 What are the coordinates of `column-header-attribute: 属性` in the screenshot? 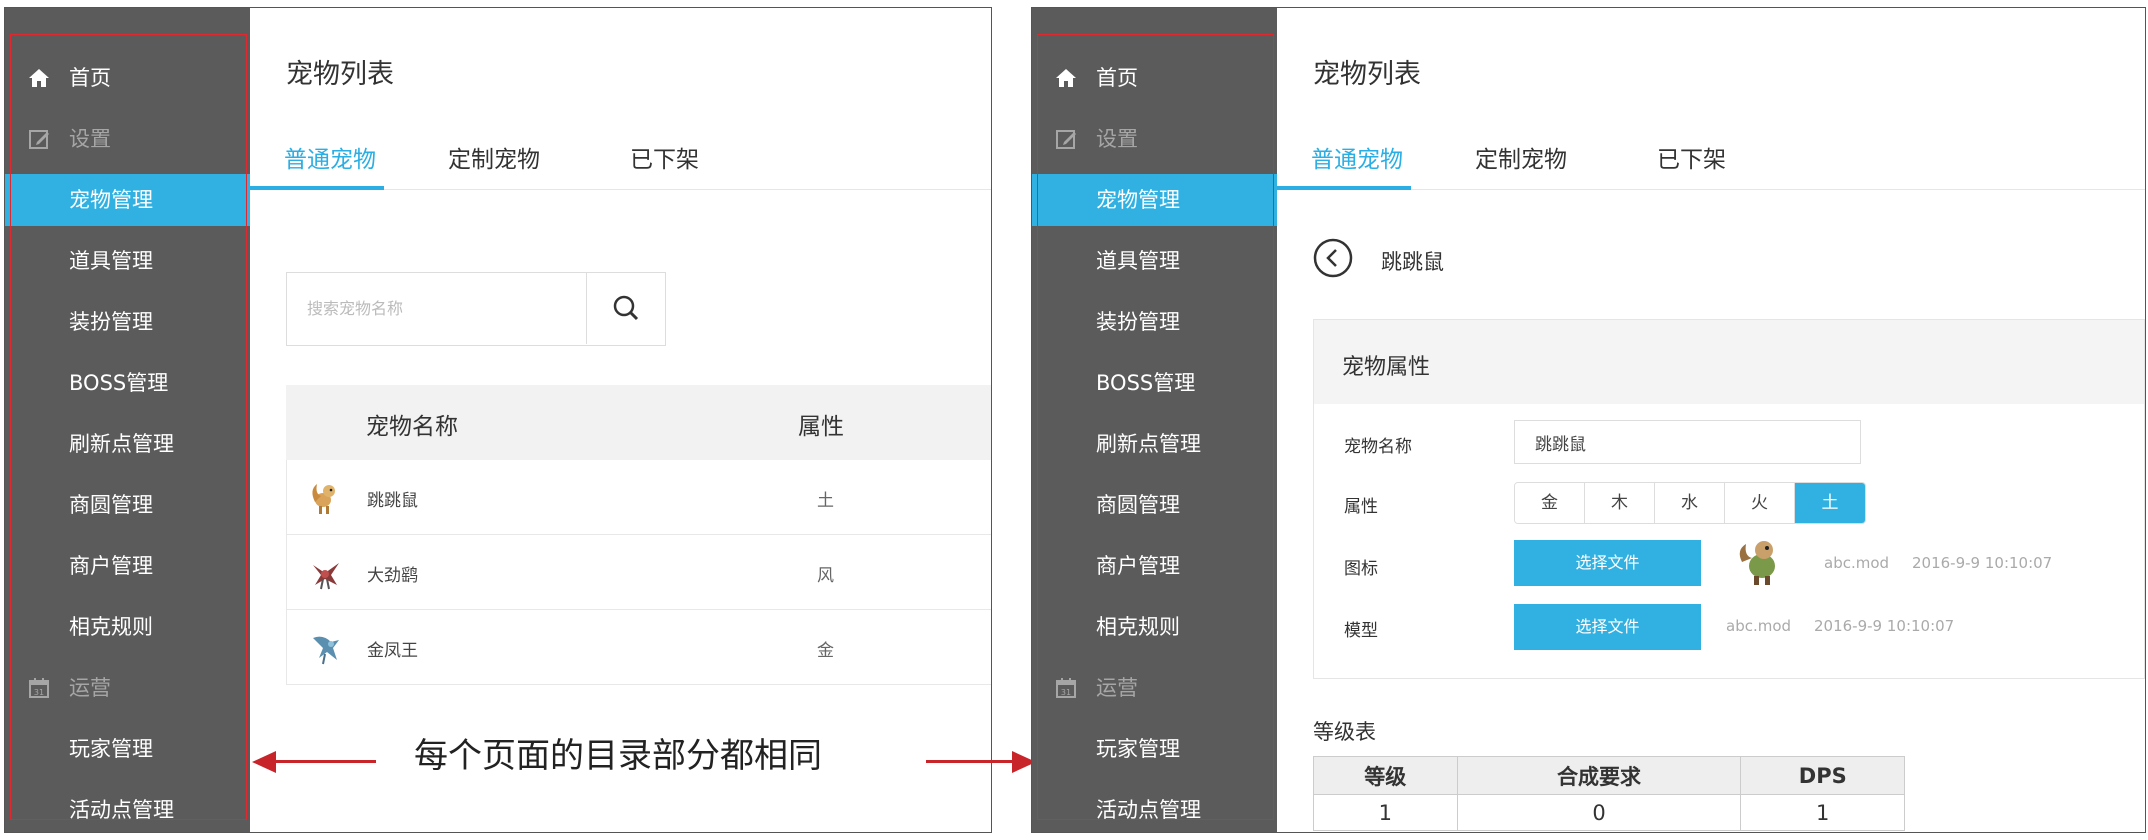 It's located at (821, 427).